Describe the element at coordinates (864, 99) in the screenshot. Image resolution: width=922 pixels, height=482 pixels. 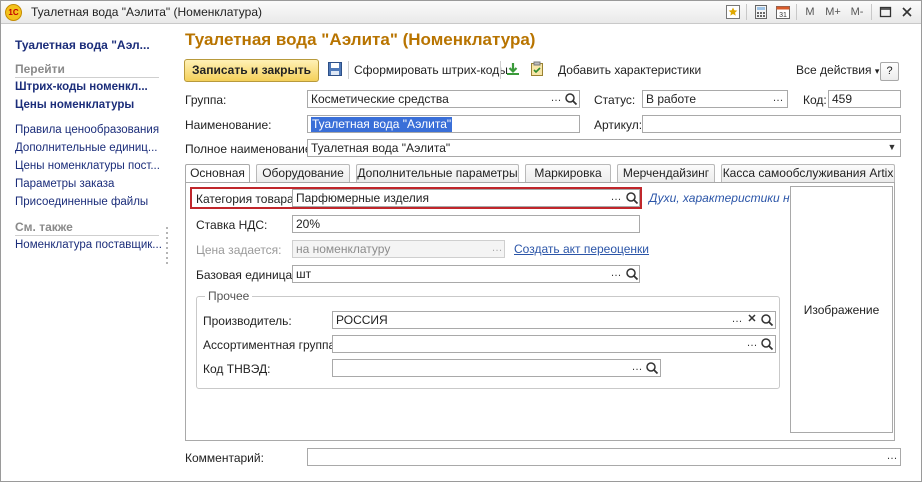
I see `code-field: 459` at that location.